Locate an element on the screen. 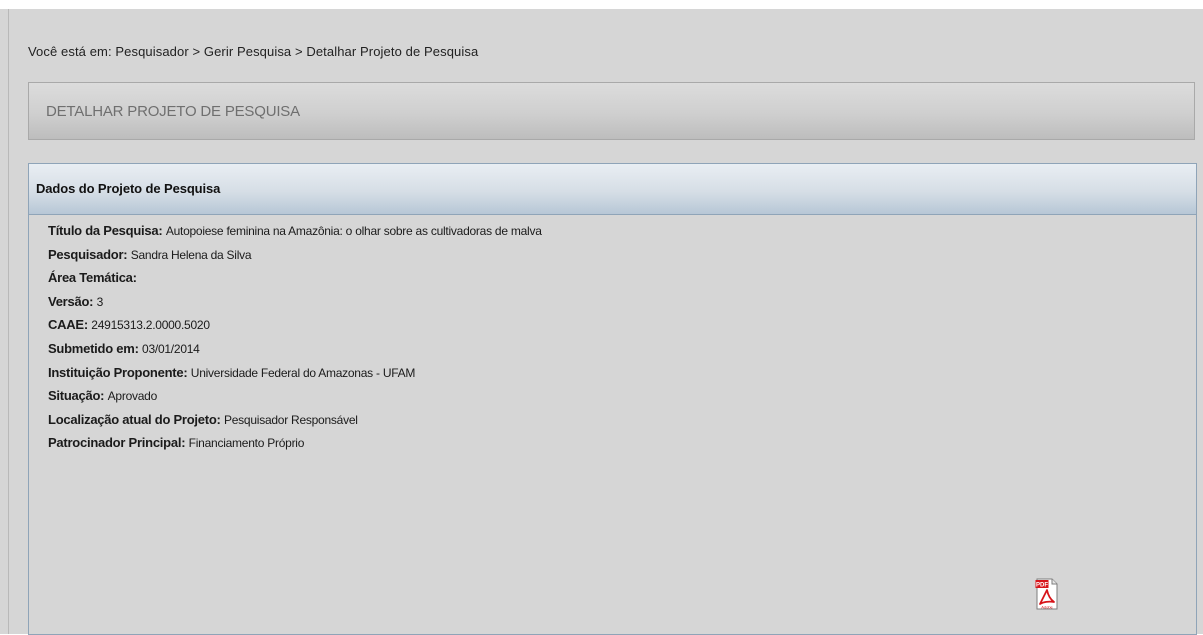 This screenshot has height=635, width=1203. field-versao: Versão: 3 is located at coordinates (608, 306).